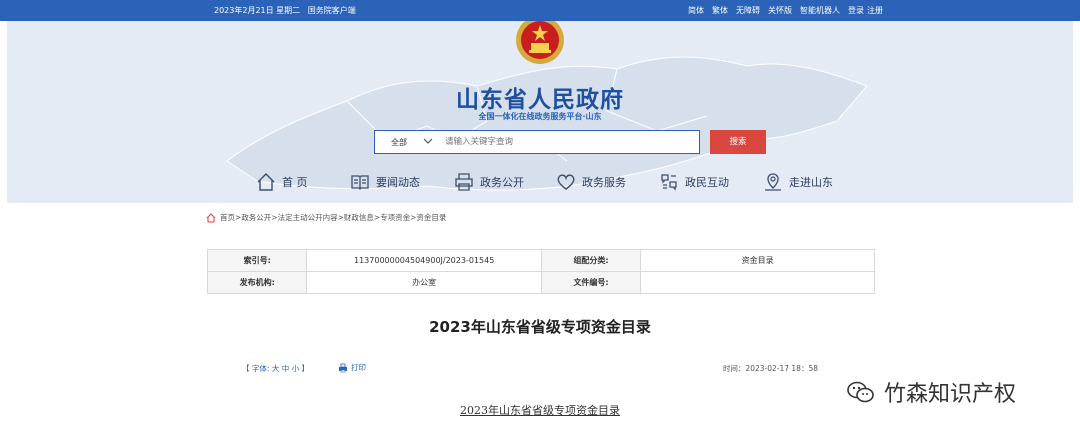  I want to click on table-row: 发布机构: 办公室 文件编号:, so click(540, 282).